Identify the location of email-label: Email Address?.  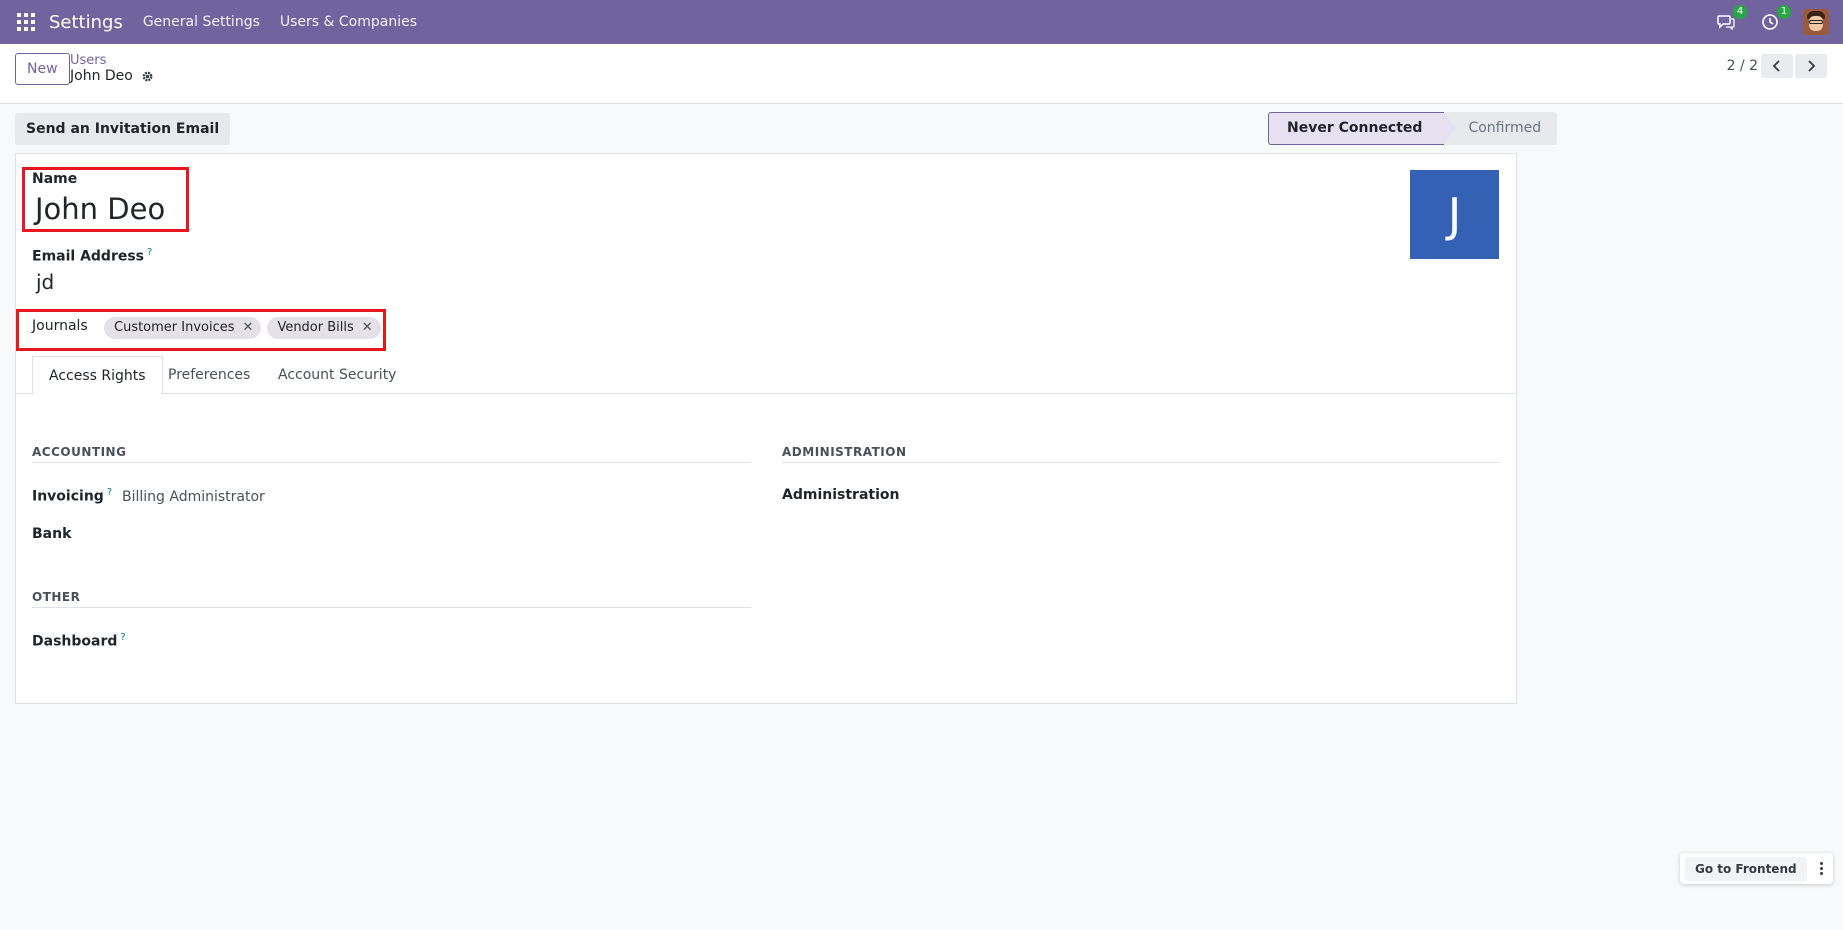
(92, 256).